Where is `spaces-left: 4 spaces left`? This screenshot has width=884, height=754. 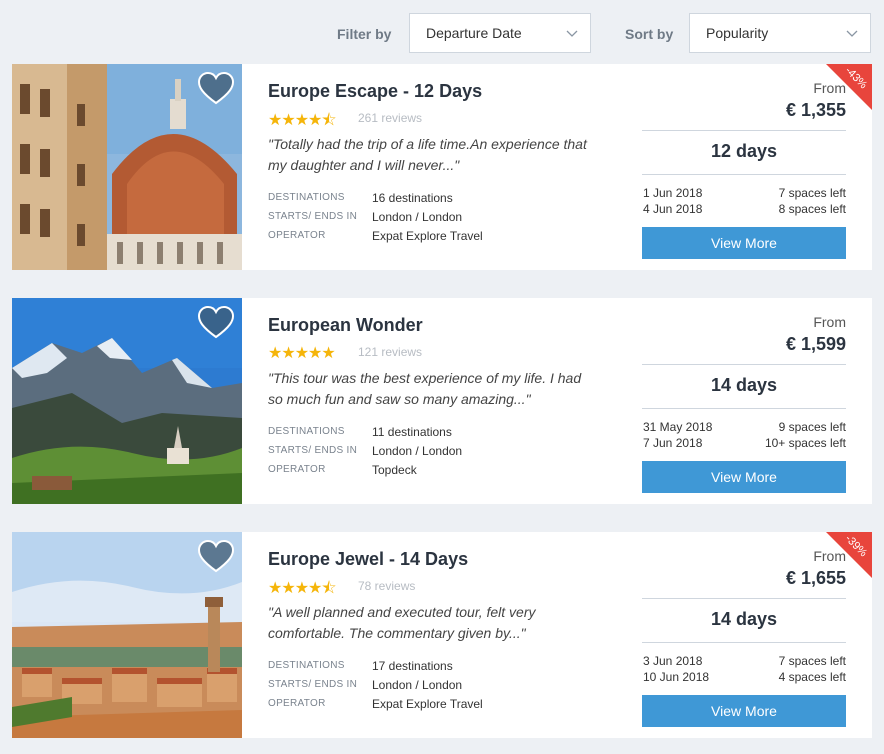 spaces-left: 4 spaces left is located at coordinates (812, 677).